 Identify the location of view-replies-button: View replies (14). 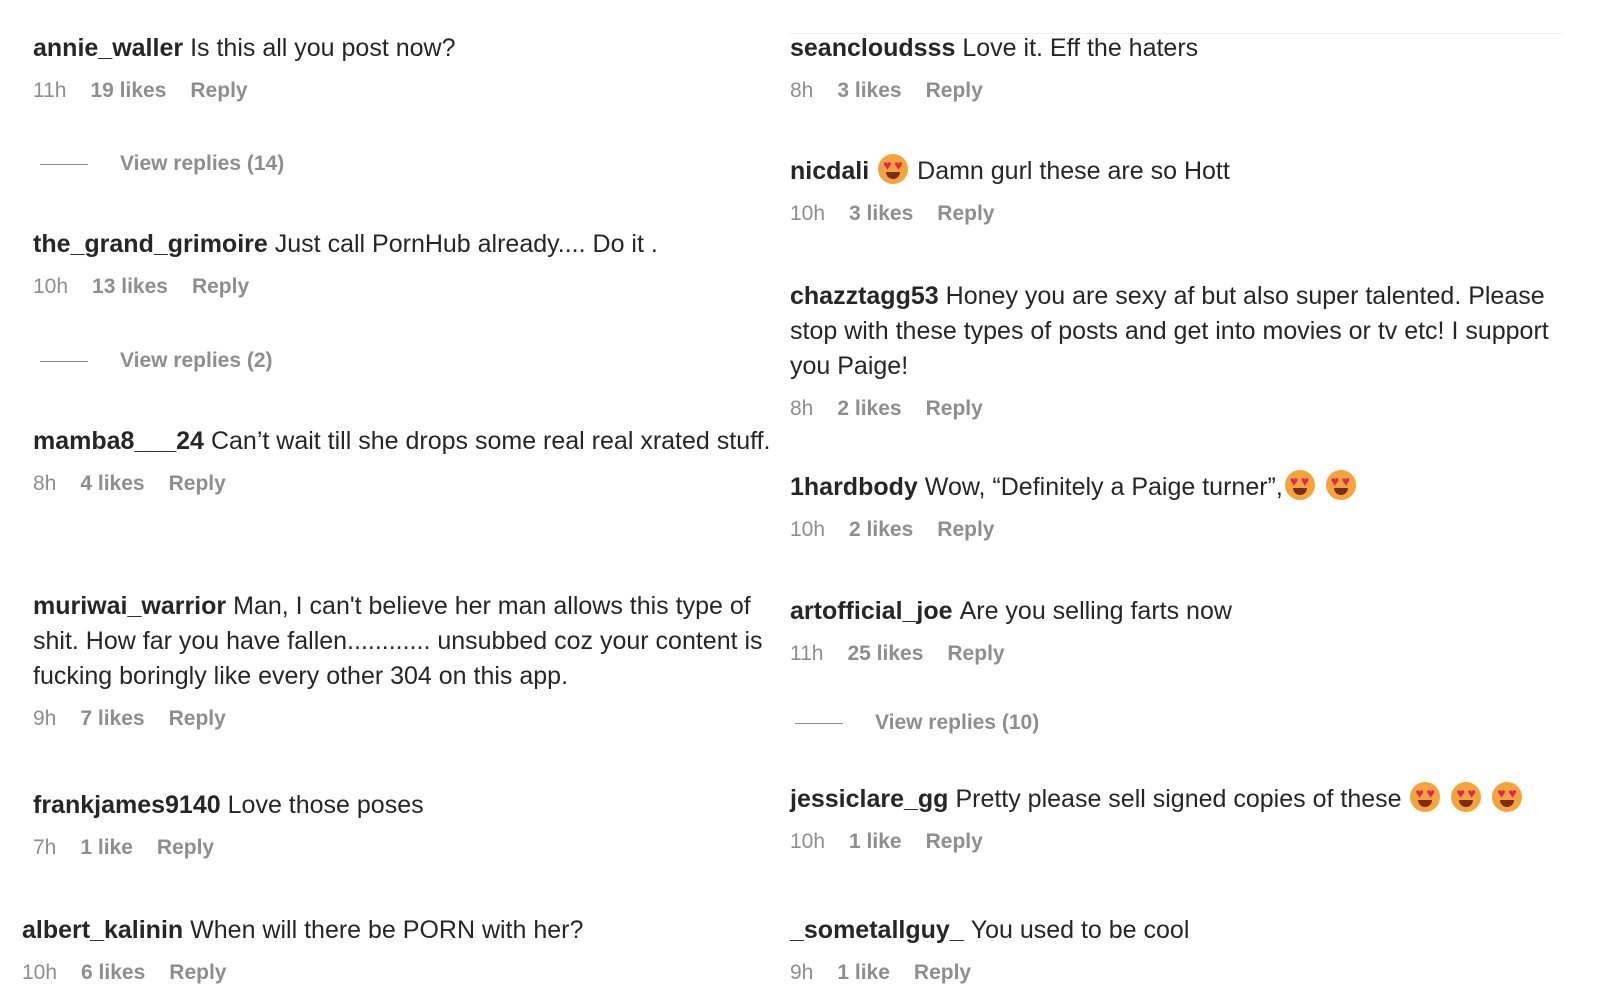
(162, 164).